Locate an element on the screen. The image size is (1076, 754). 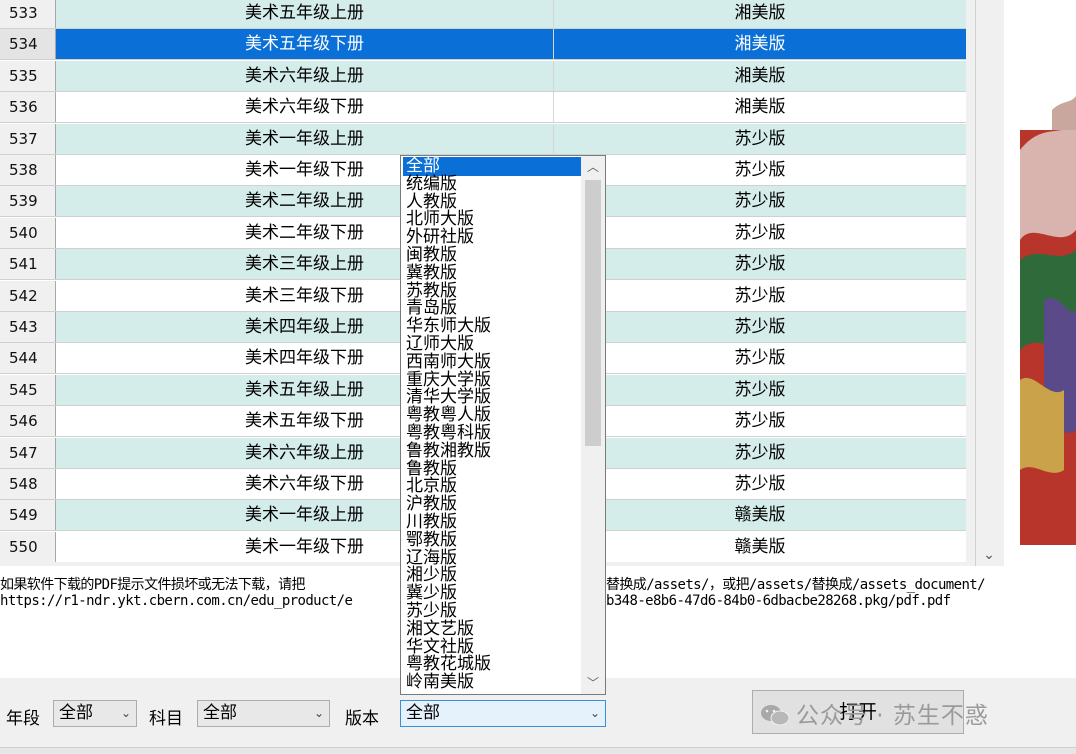
row-number: 545 is located at coordinates (28, 389).